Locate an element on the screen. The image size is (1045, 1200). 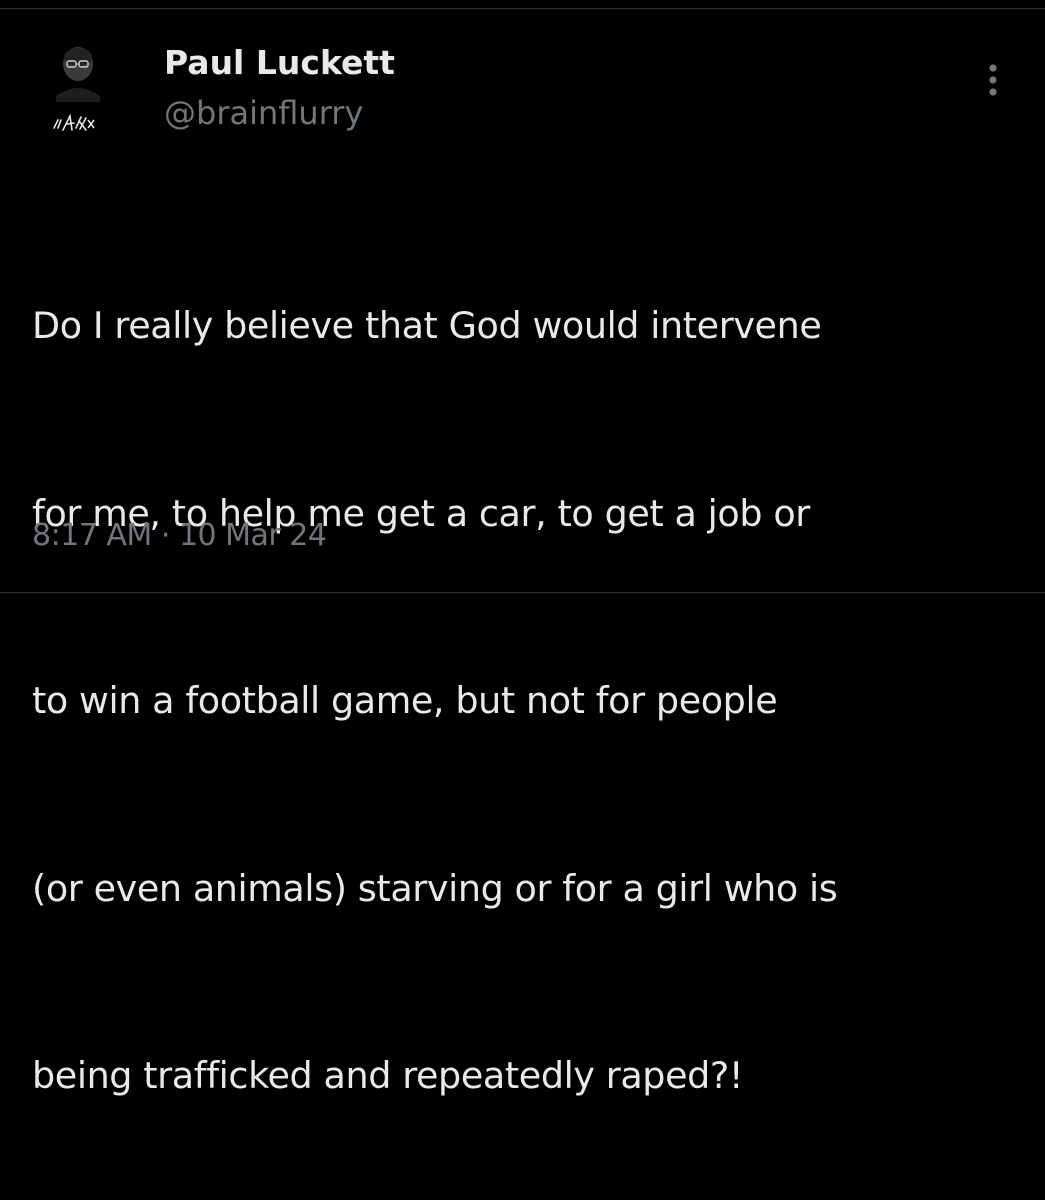
tweet-date: 10 Mar 24 is located at coordinates (252, 535).